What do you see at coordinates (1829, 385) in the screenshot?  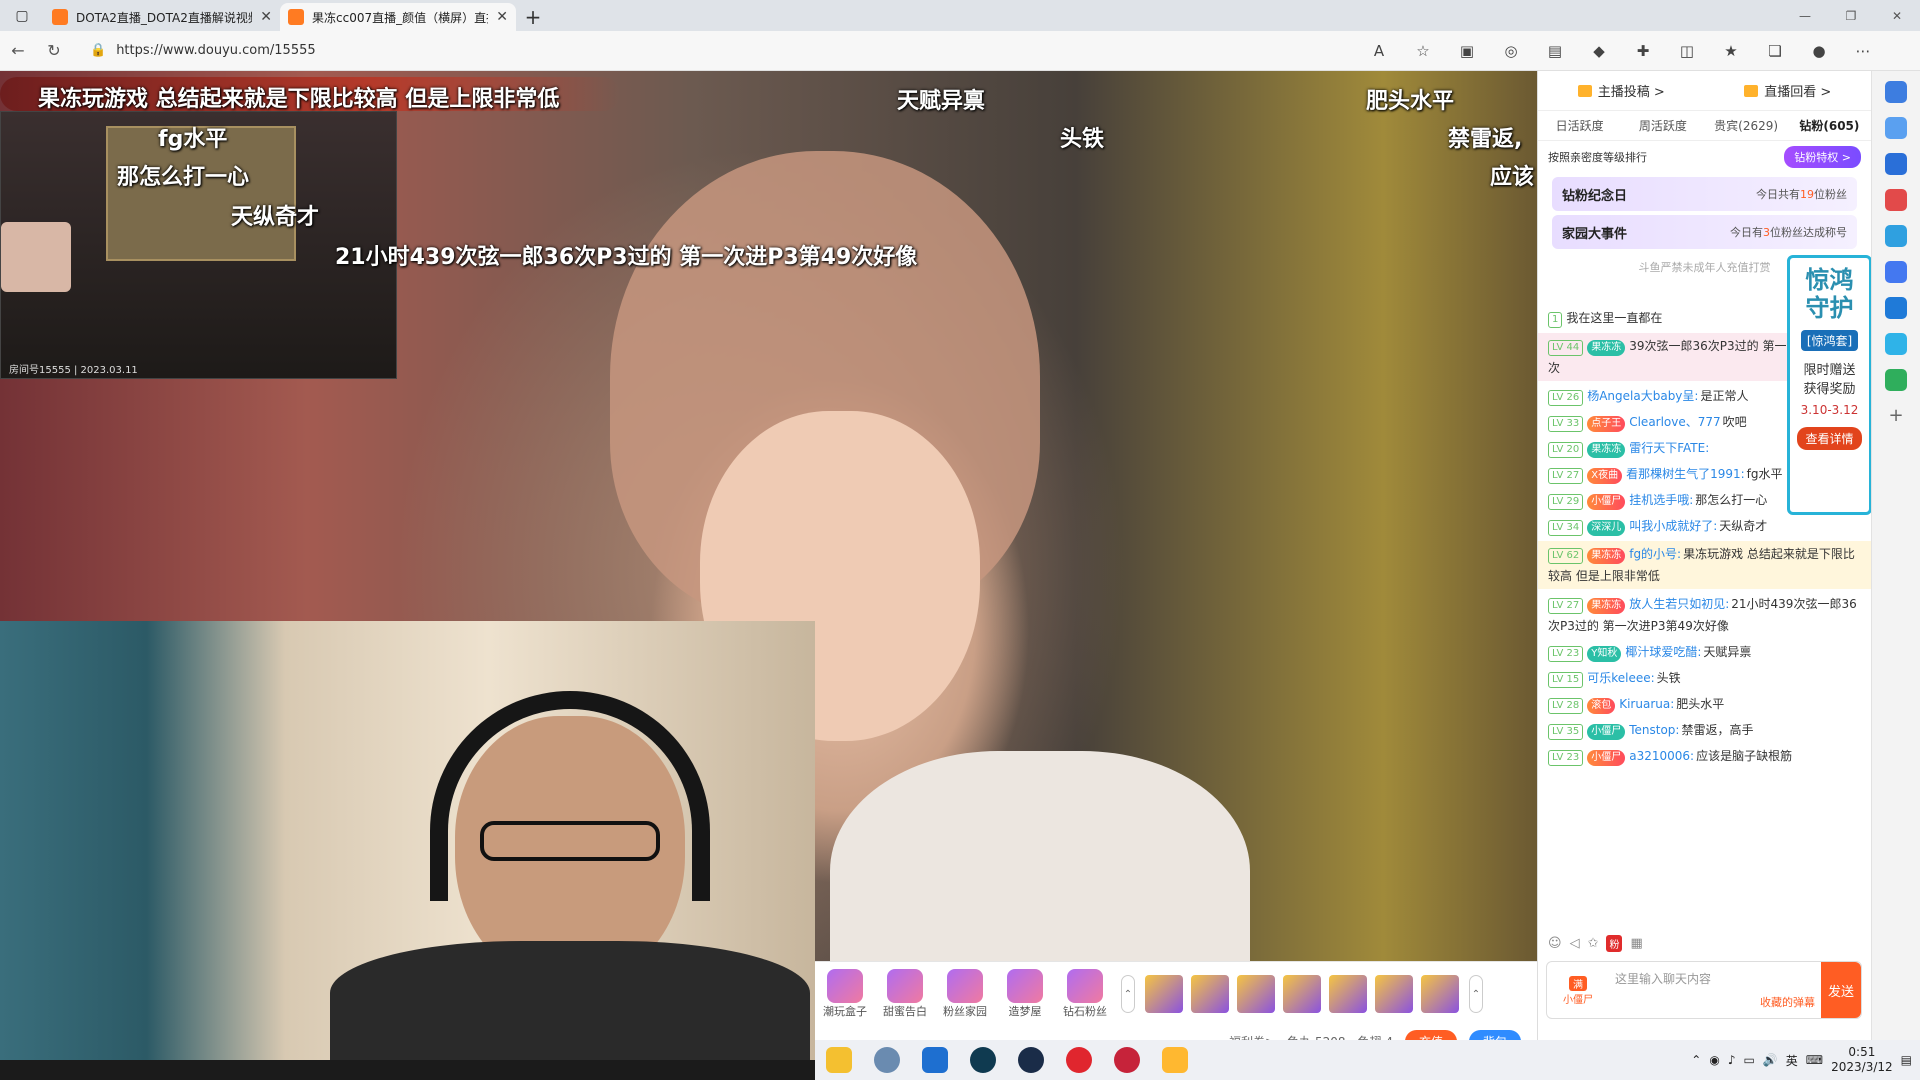 I see `promo-ad-panel: 惊鸿 守护 [惊鸿套] 限时赠送 获得奖励 3.10-3.12 查看详情` at bounding box center [1829, 385].